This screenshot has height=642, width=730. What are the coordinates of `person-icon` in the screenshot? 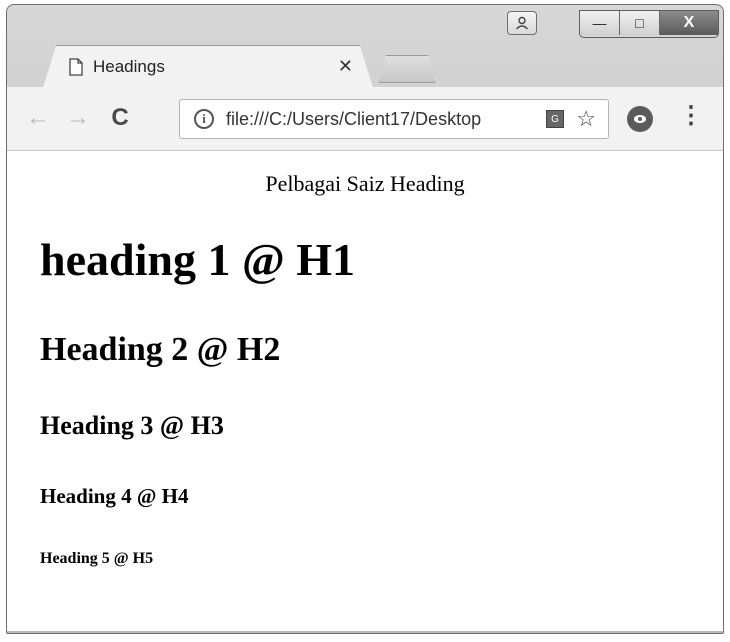 It's located at (522, 23).